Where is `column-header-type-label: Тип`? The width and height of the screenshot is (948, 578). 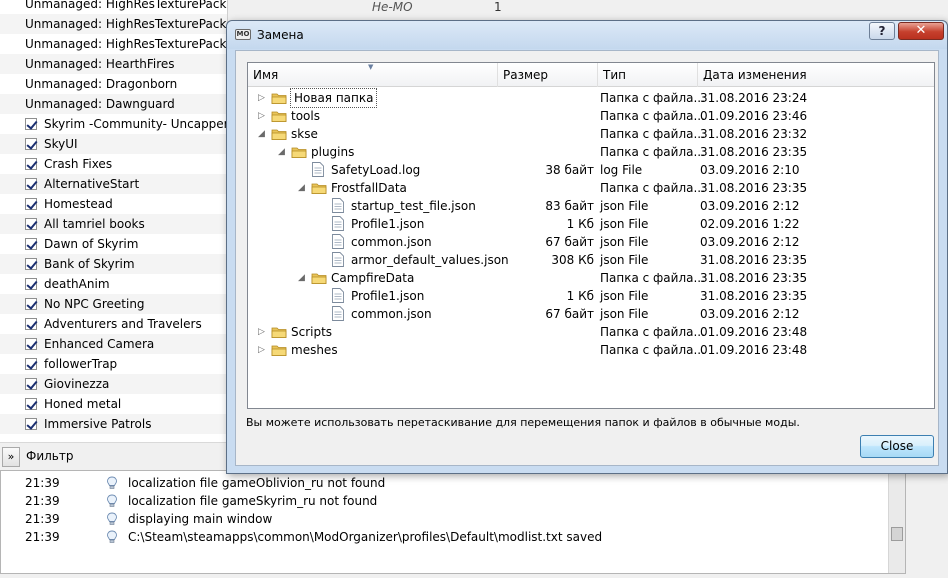 column-header-type-label: Тип is located at coordinates (614, 75).